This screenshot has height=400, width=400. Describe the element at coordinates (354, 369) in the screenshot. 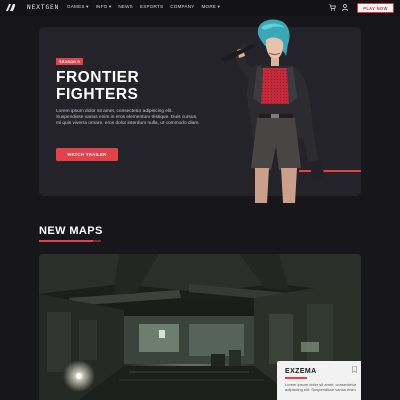

I see `bookmark-icon` at that location.